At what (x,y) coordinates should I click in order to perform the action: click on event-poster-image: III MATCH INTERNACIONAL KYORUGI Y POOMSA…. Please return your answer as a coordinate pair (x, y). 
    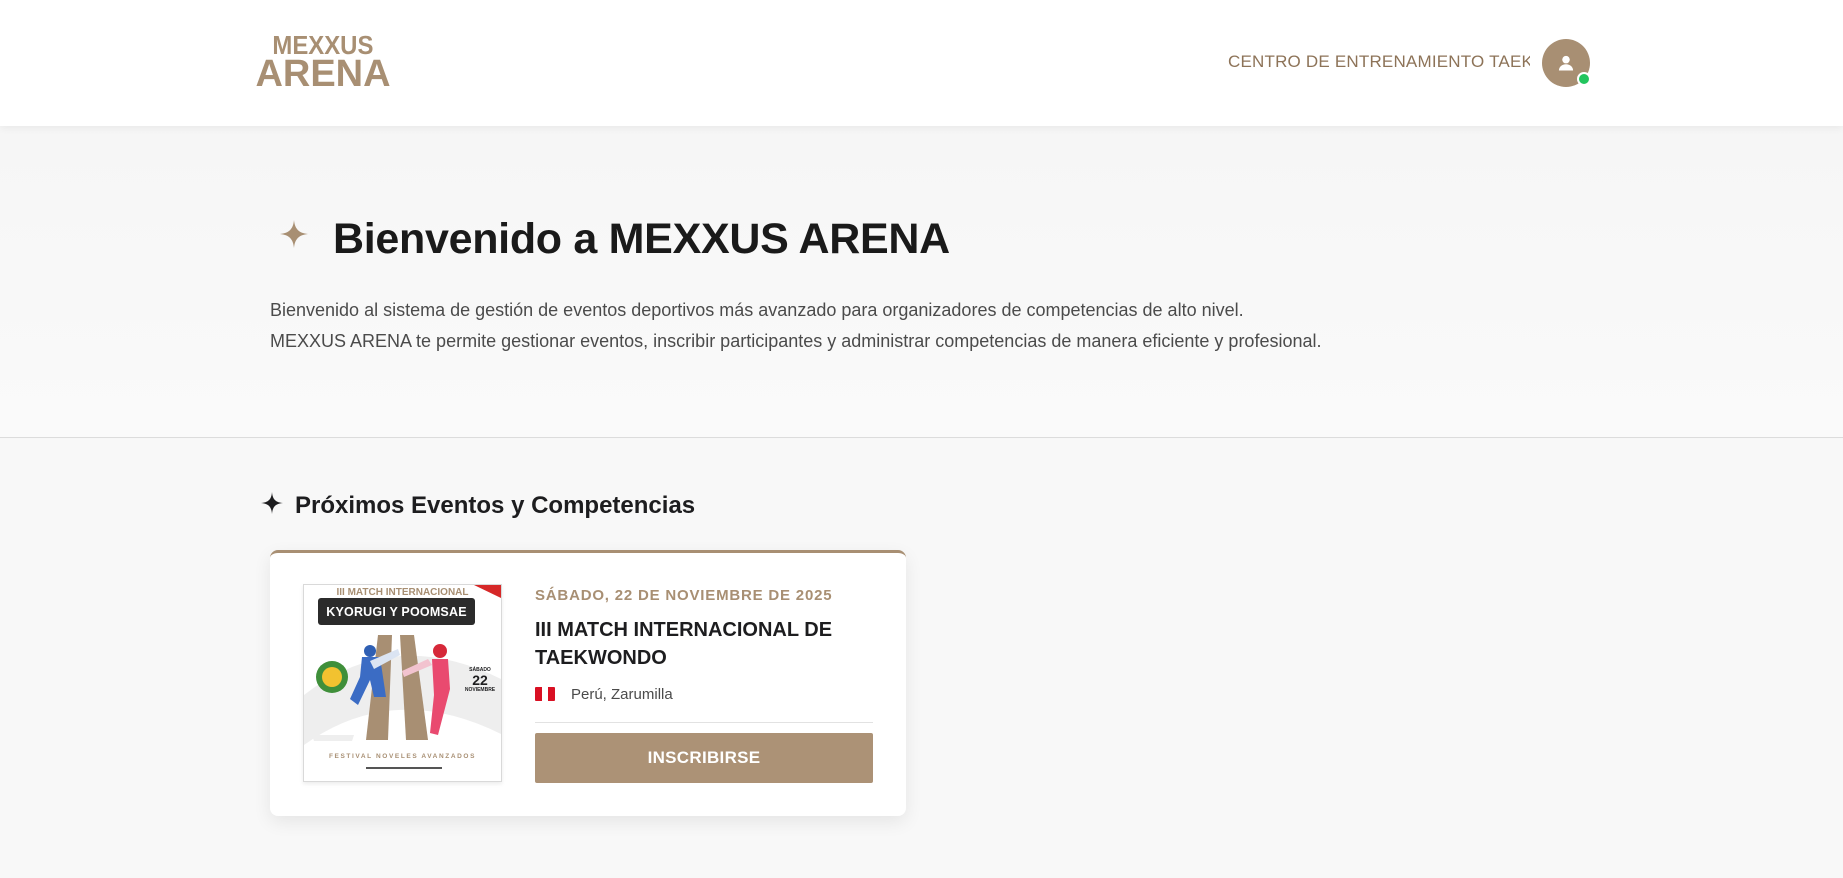
    Looking at the image, I should click on (402, 683).